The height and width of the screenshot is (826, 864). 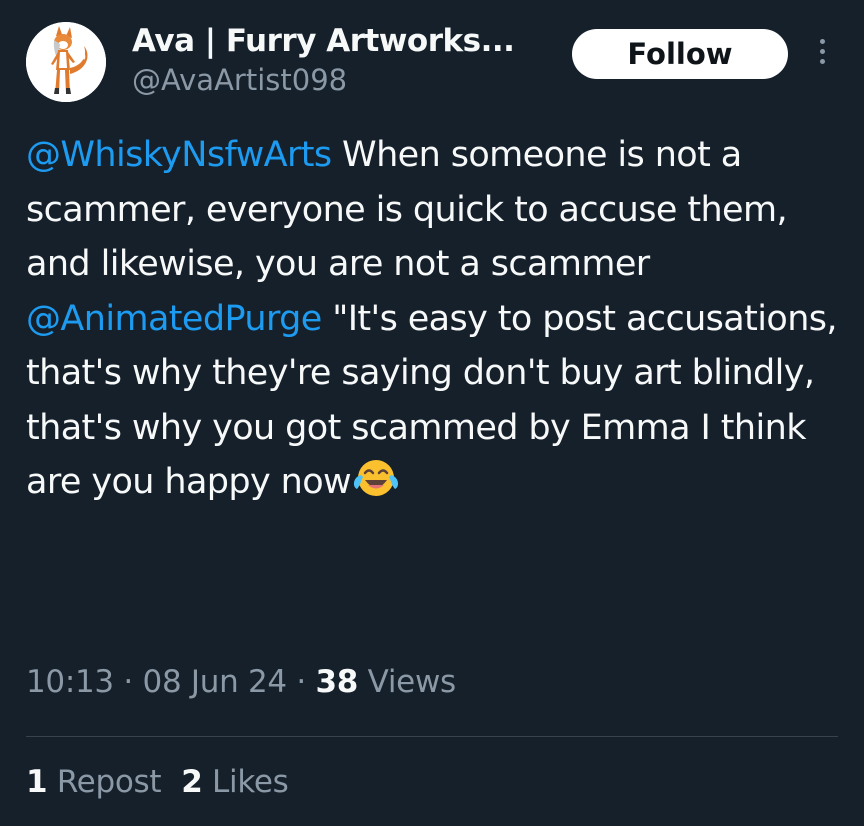 What do you see at coordinates (37, 782) in the screenshot?
I see `reposts-count: 1` at bounding box center [37, 782].